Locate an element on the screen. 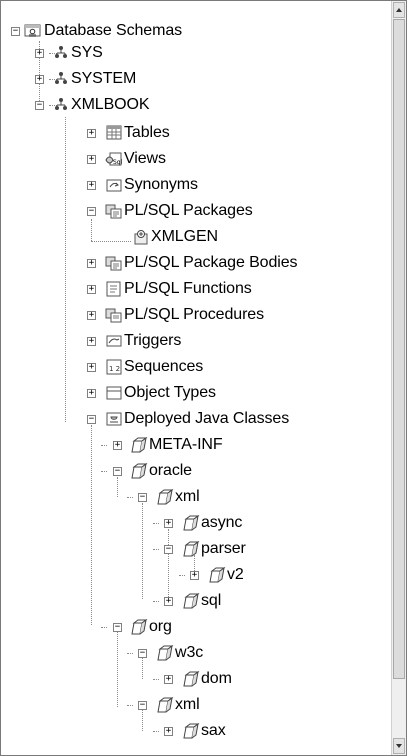 This screenshot has width=407, height=756. tree-node-label: parser is located at coordinates (223, 548).